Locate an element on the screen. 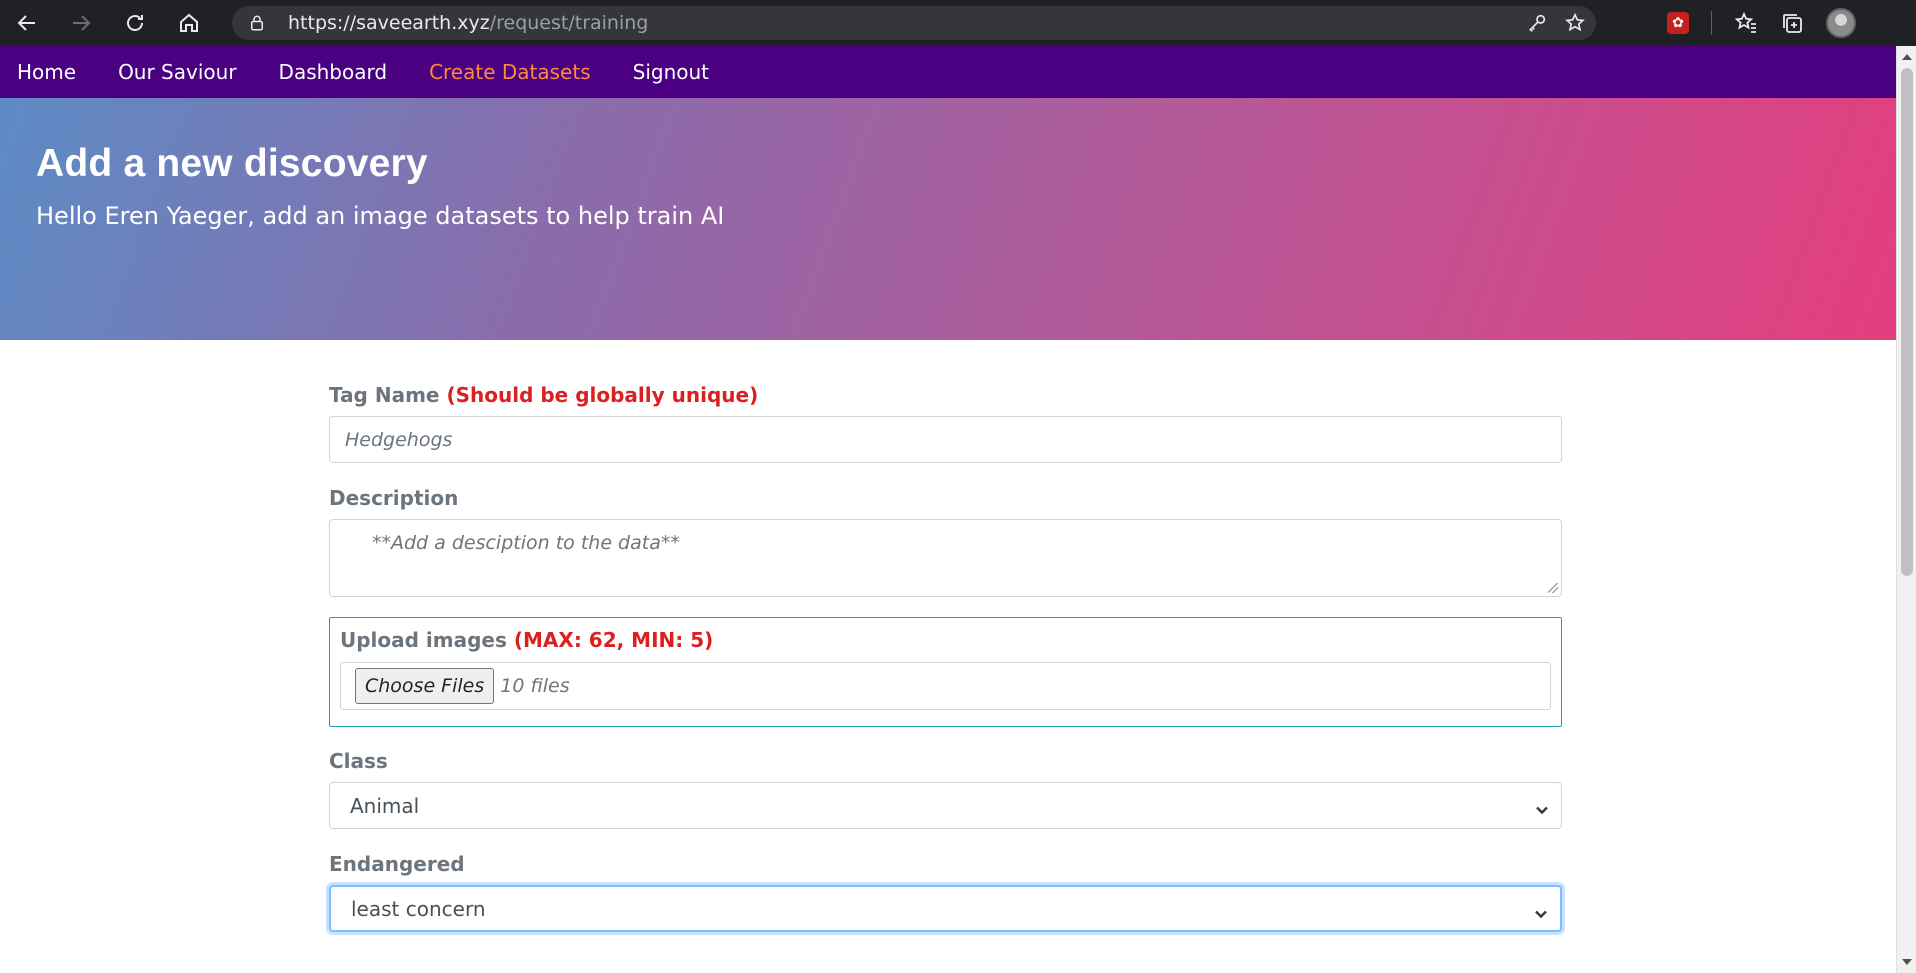 This screenshot has height=973, width=1916. favorites-icon is located at coordinates (1746, 23).